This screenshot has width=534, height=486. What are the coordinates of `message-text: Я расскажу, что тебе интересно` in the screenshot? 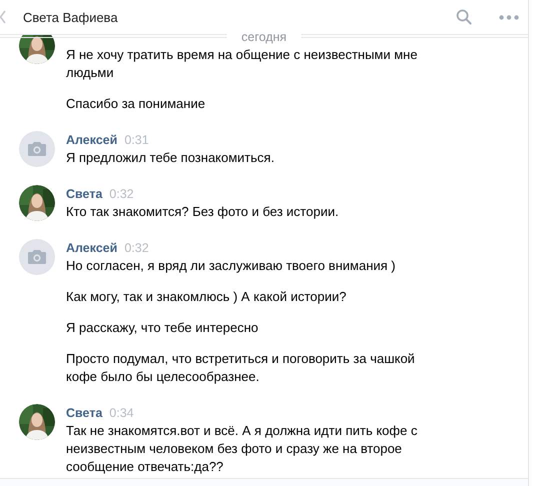 It's located at (163, 328).